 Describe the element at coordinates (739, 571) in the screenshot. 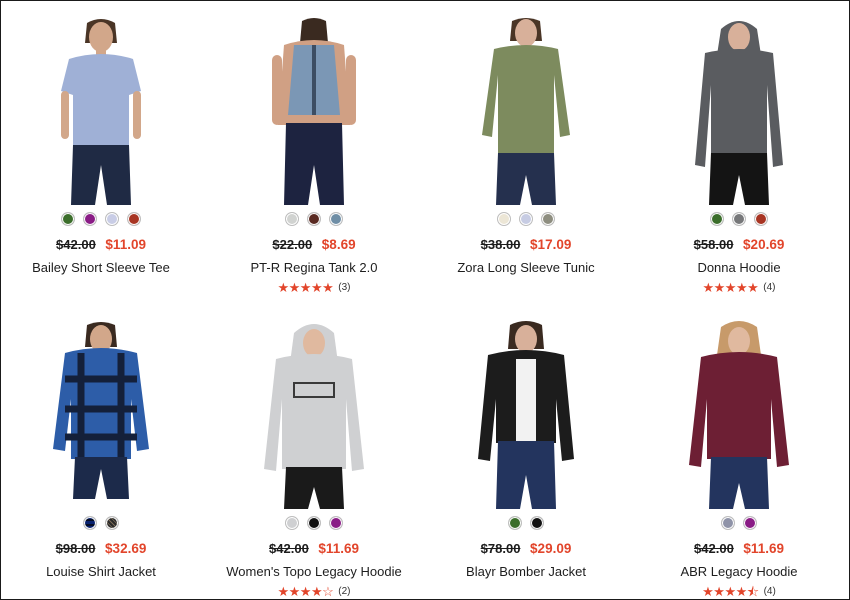

I see `product-name: ABR Legacy Hoodie` at that location.